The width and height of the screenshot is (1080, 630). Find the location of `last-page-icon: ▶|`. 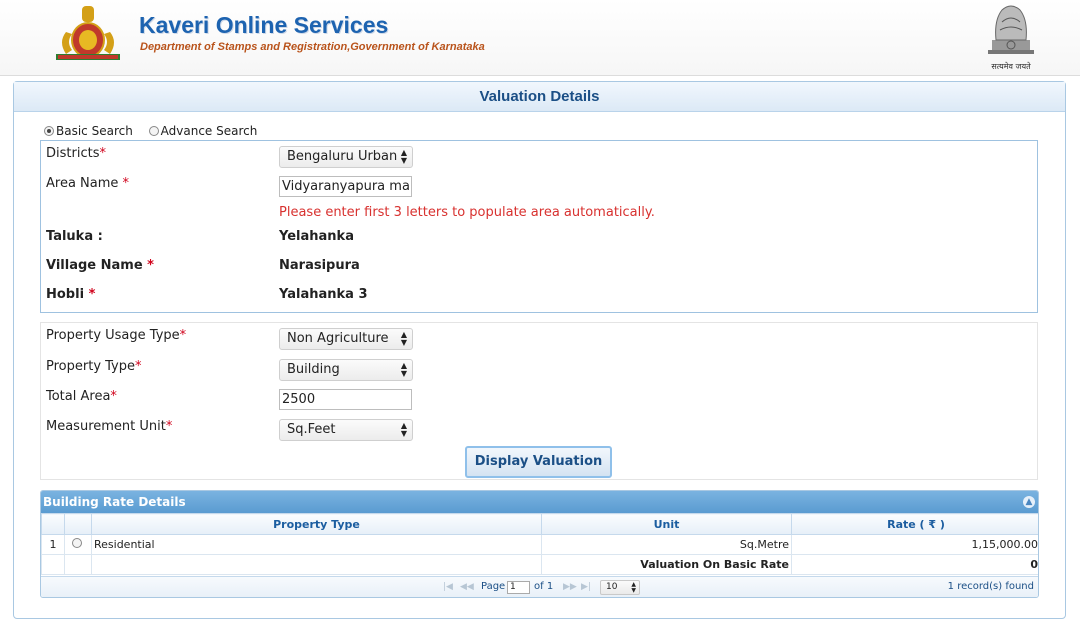

last-page-icon: ▶| is located at coordinates (586, 587).